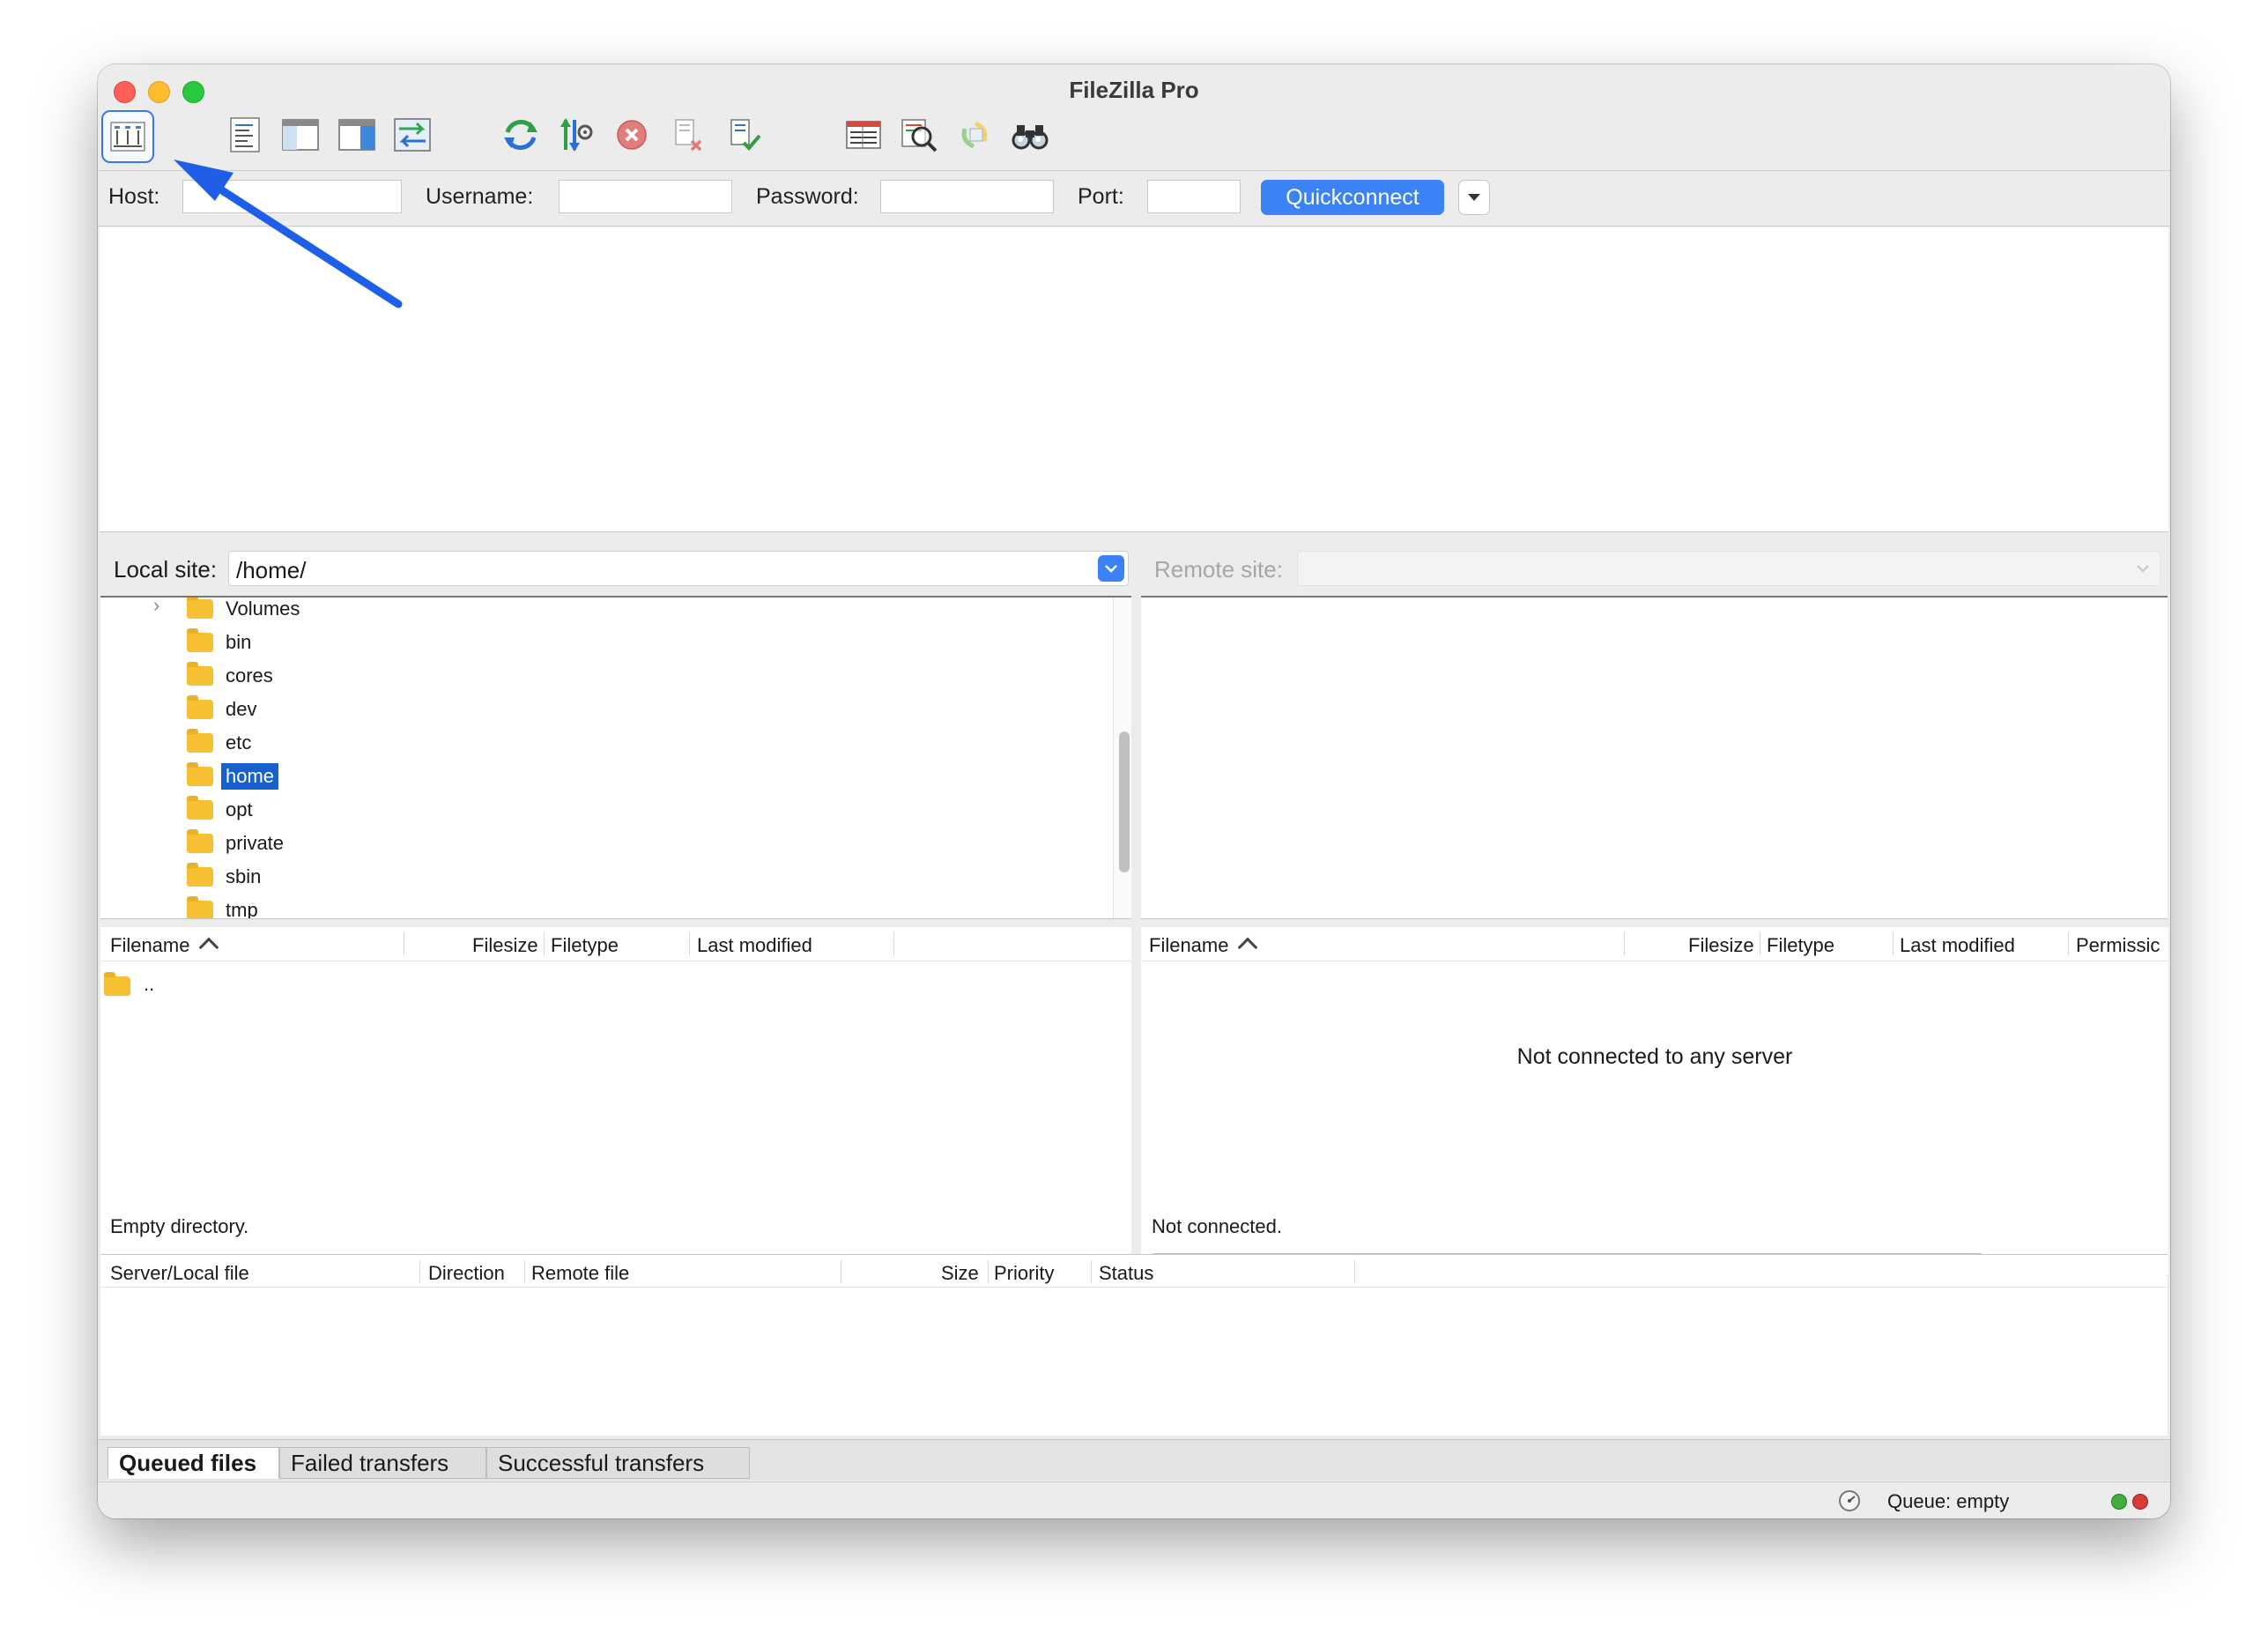 The image size is (2268, 1648). Describe the element at coordinates (598, 708) in the screenshot. I see `tree-item-dev: dev` at that location.